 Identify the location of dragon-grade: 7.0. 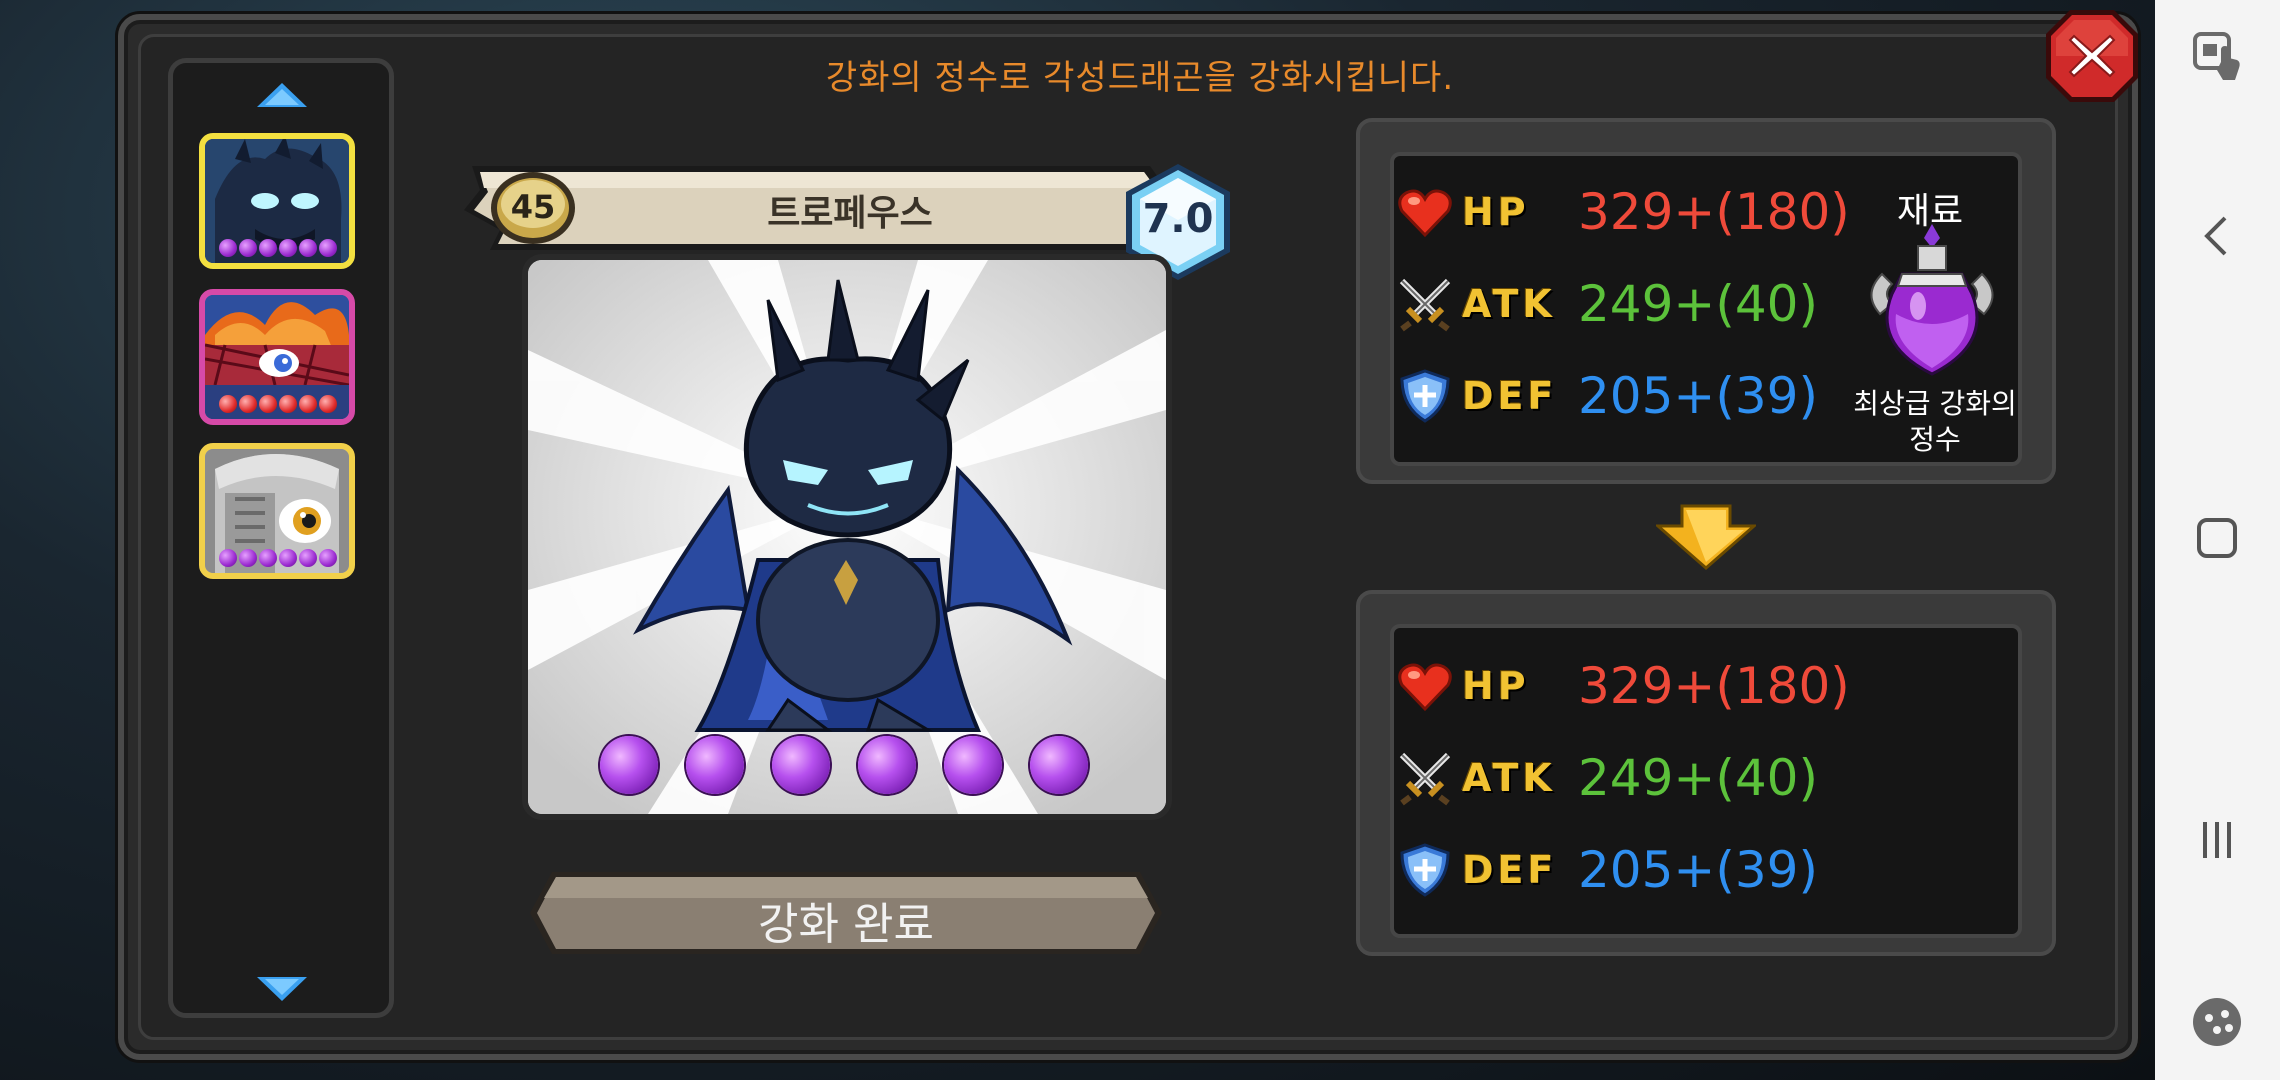
(1178, 219).